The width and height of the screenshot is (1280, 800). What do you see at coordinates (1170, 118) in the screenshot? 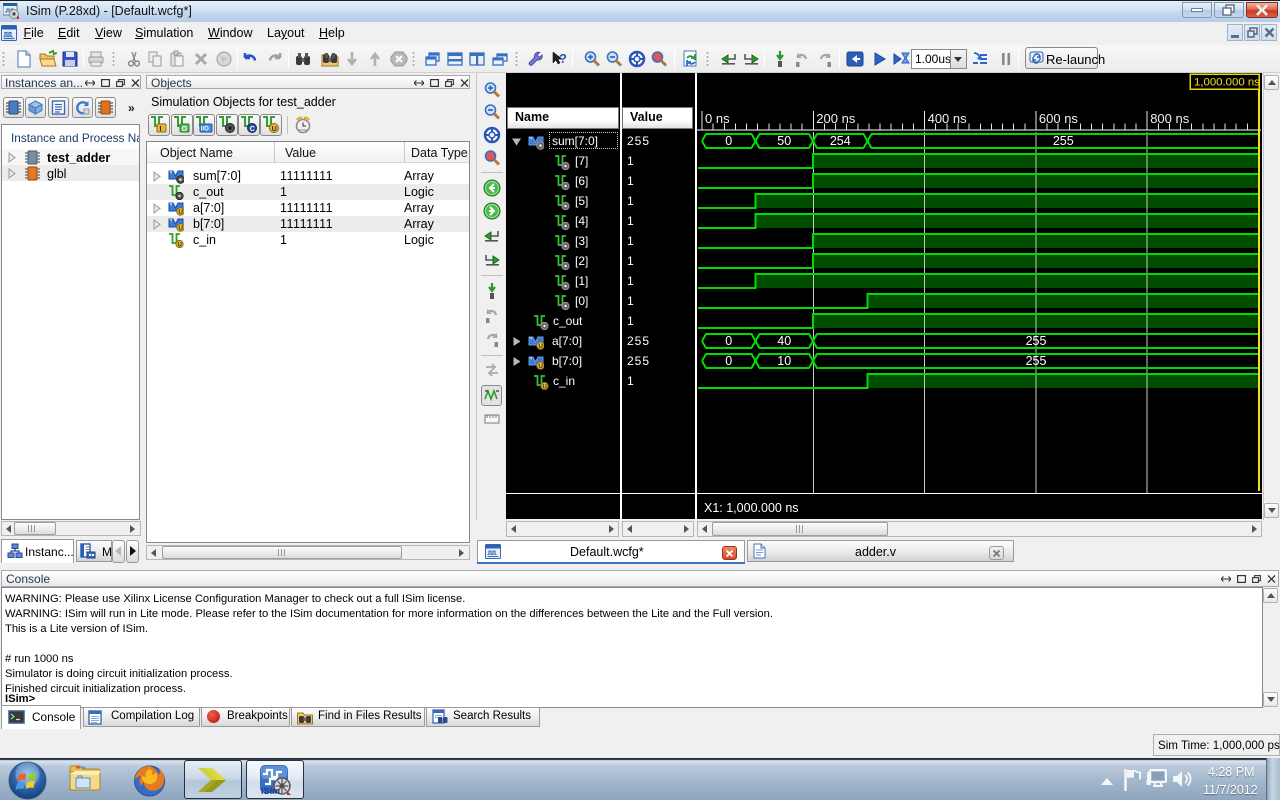
I see `svg-text: 800 ns` at bounding box center [1170, 118].